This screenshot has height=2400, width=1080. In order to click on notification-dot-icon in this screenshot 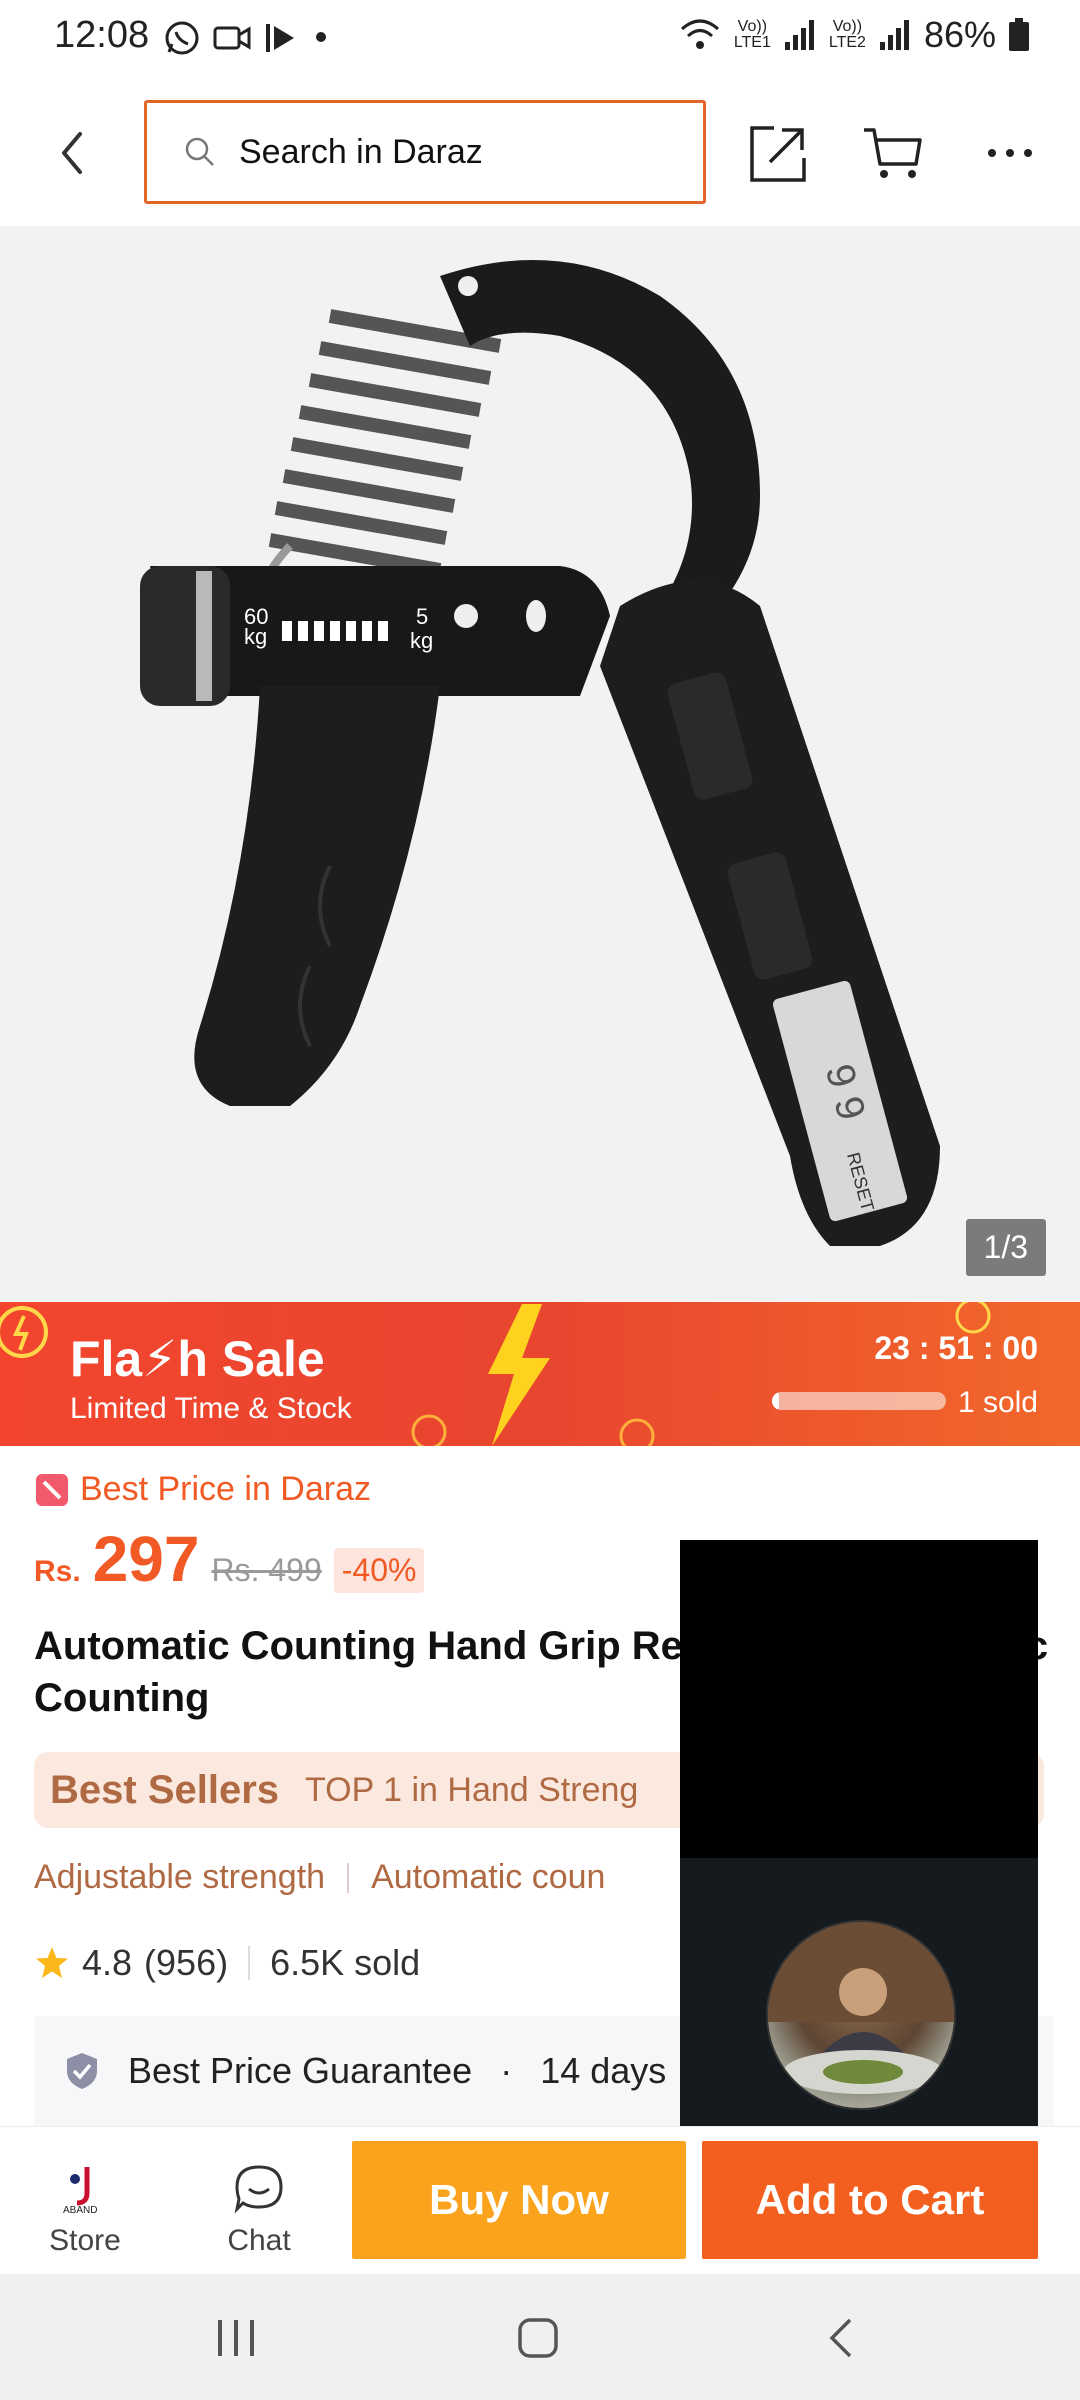, I will do `click(321, 37)`.